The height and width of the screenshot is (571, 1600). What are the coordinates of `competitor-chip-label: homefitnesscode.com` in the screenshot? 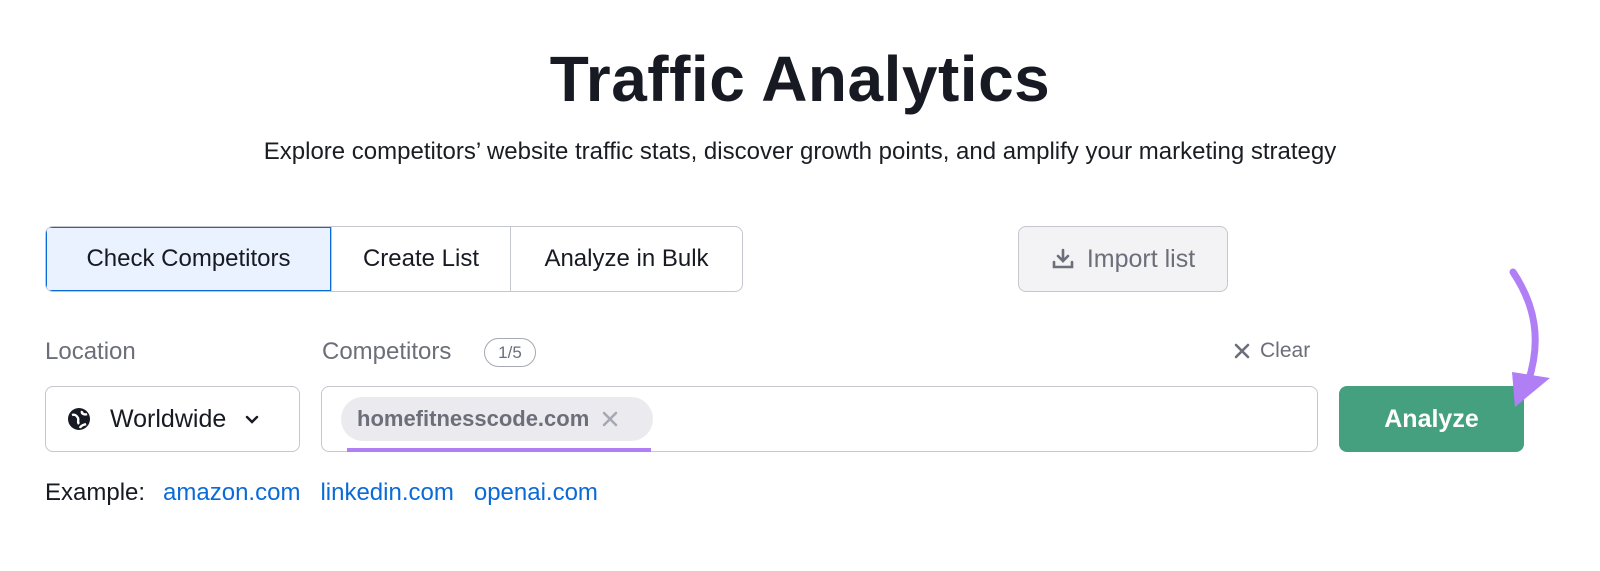 It's located at (473, 418).